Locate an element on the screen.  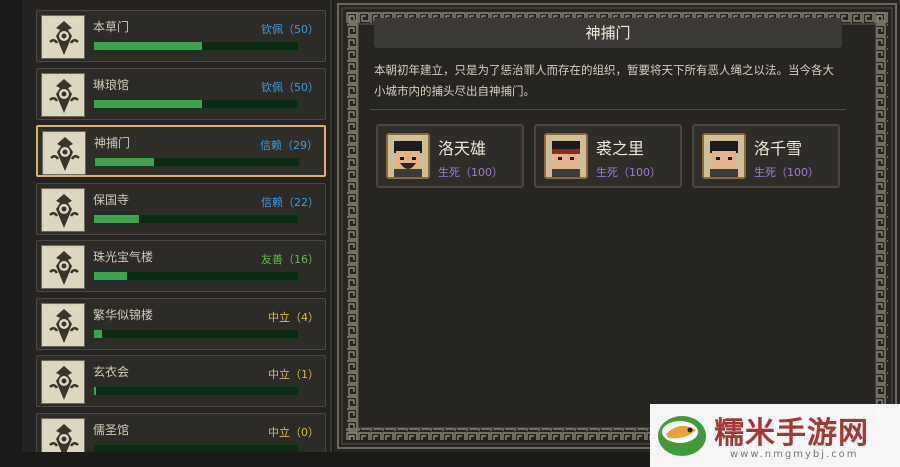
faction-name: 保国寺 is located at coordinates (111, 199).